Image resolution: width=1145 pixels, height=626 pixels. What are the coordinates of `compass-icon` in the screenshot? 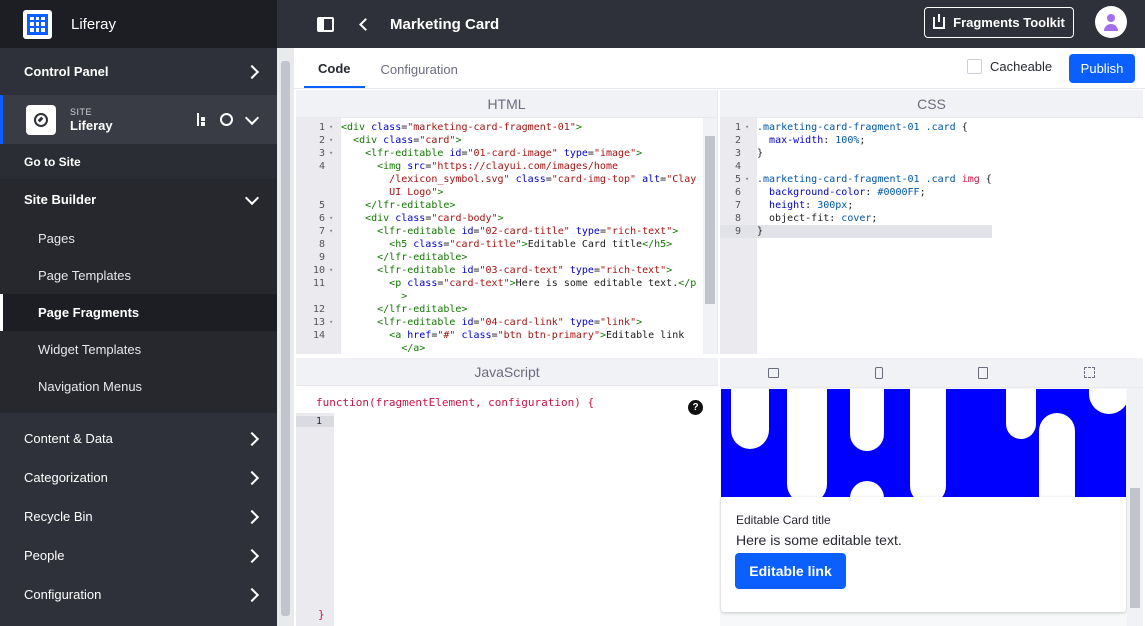 It's located at (226, 119).